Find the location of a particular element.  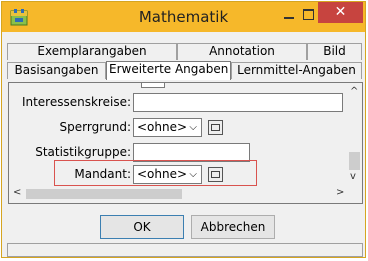

sperrgrund-edit-button is located at coordinates (215, 127).